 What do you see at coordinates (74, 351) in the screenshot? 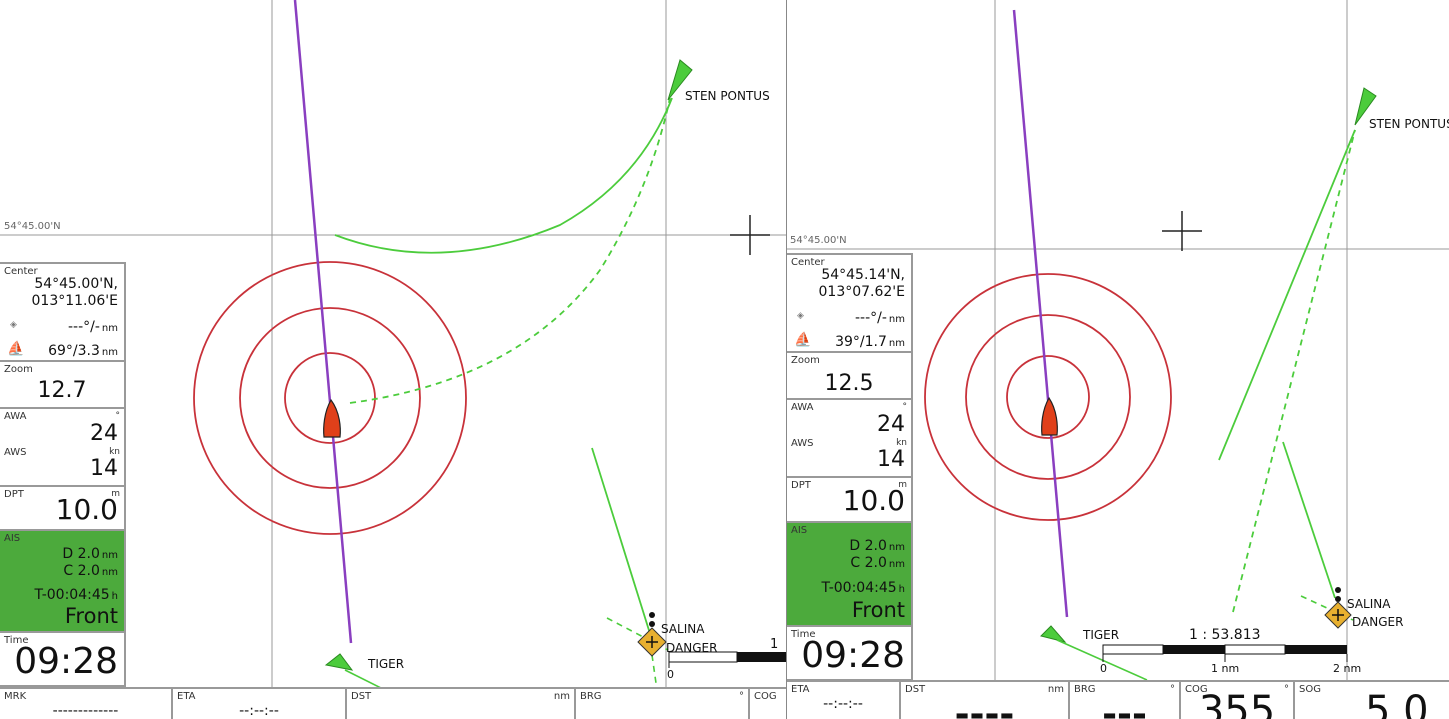
I see `boat-bearing-value: 69°/3.3` at bounding box center [74, 351].